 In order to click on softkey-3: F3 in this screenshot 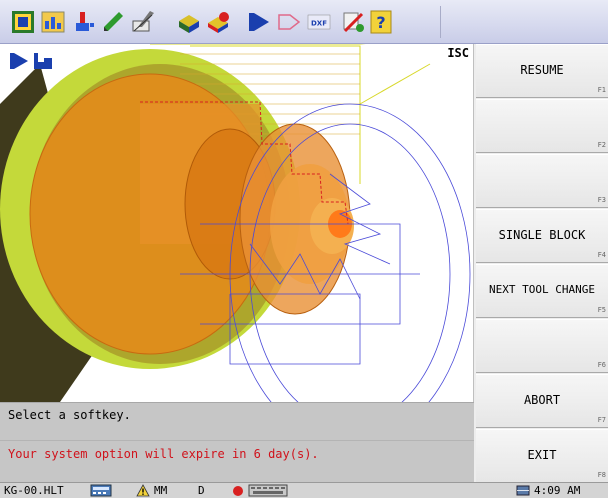, I will do `click(542, 181)`.